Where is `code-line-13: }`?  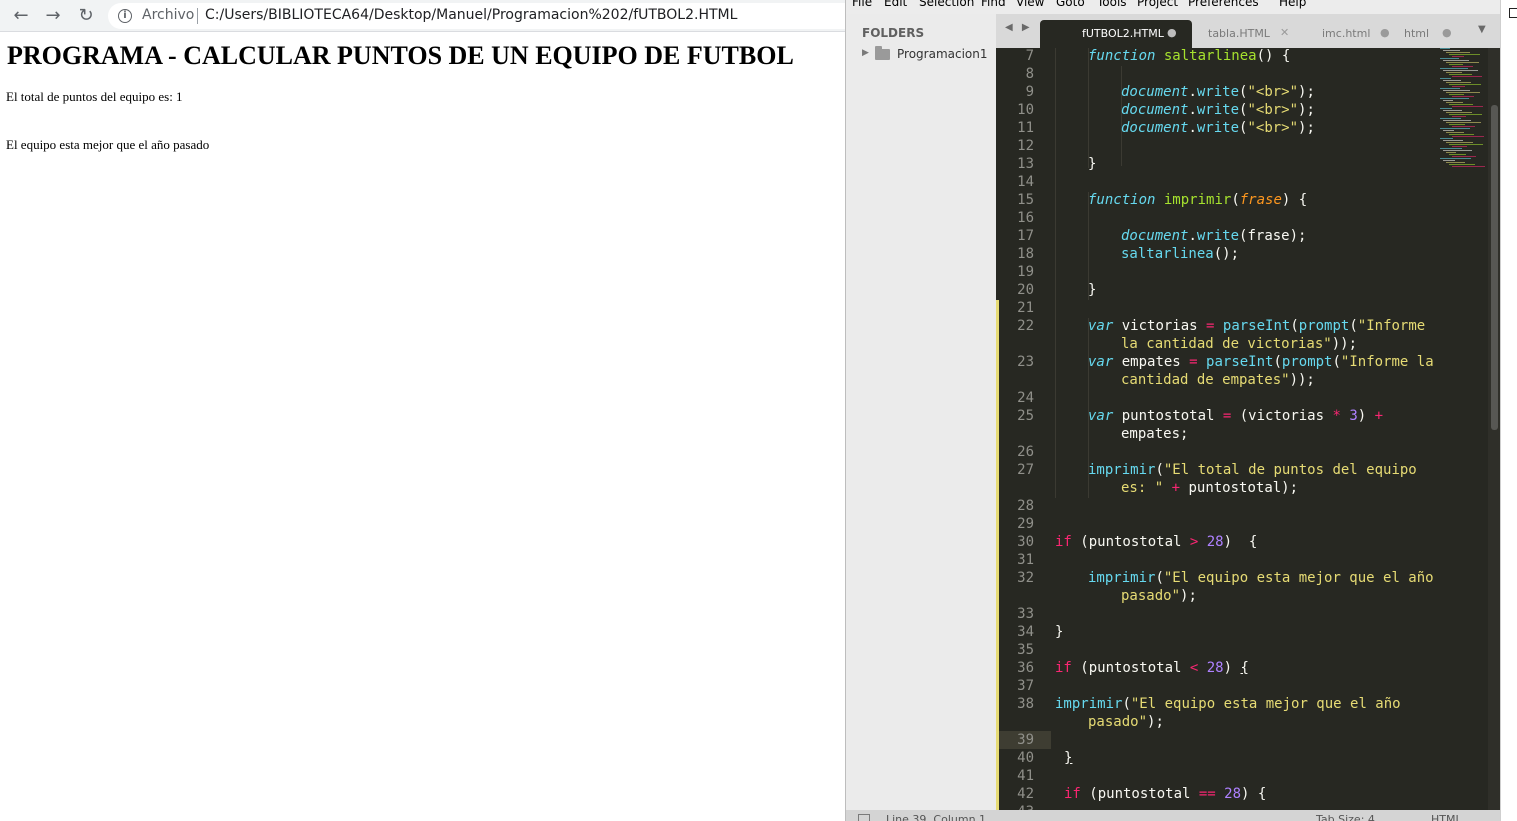 code-line-13: } is located at coordinates (1092, 164).